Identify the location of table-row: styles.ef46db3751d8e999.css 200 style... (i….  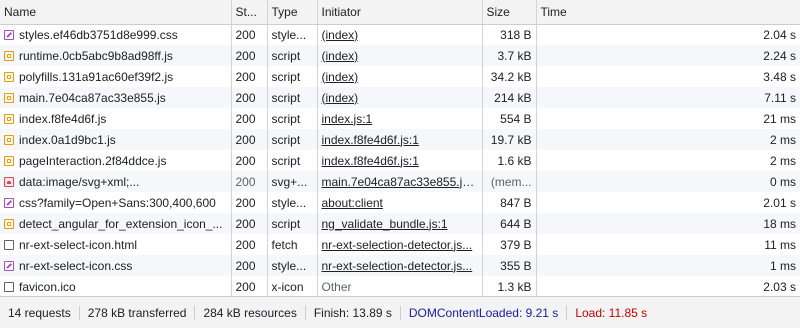
(400, 34).